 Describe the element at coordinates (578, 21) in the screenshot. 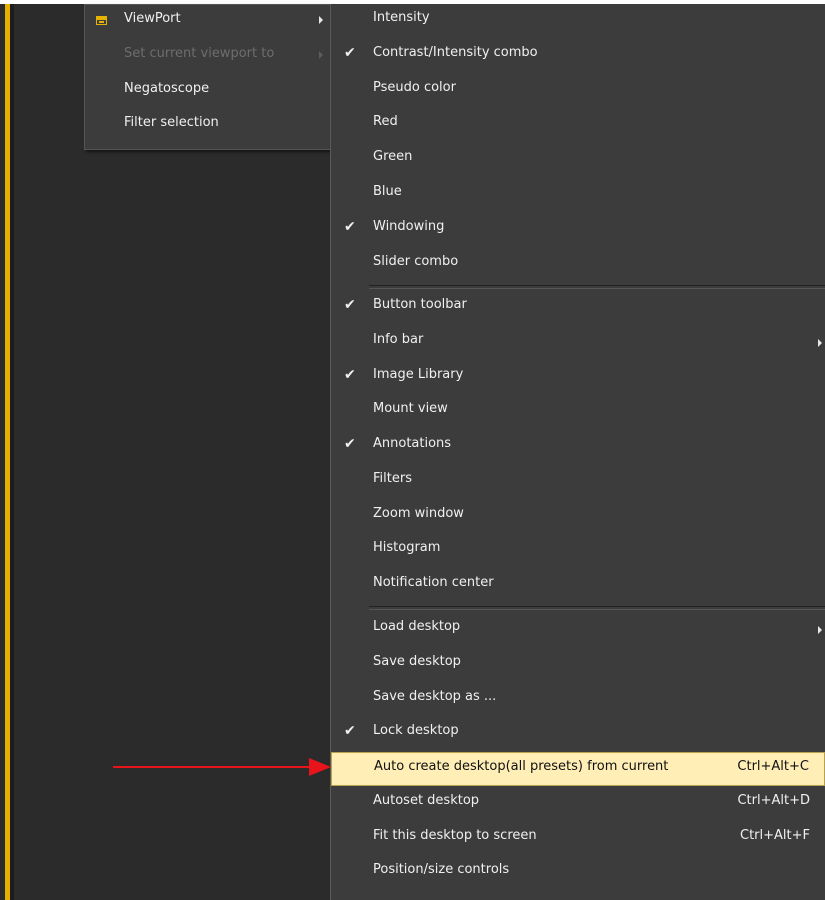

I see `submenu-item-intensity: Intensity` at that location.